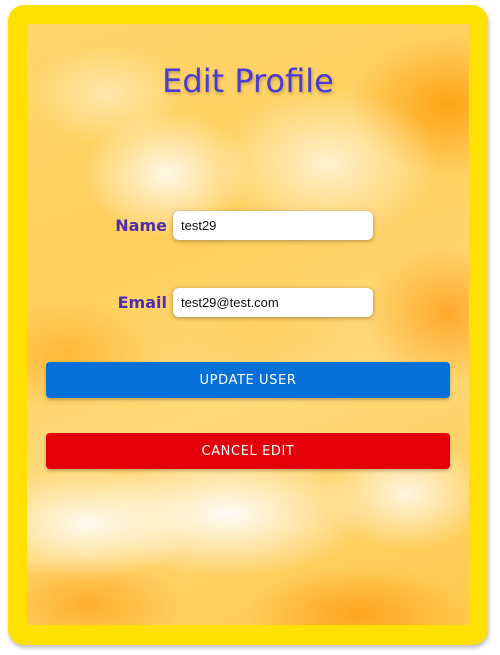 This screenshot has height=655, width=500. Describe the element at coordinates (142, 302) in the screenshot. I see `email-label: Email` at that location.